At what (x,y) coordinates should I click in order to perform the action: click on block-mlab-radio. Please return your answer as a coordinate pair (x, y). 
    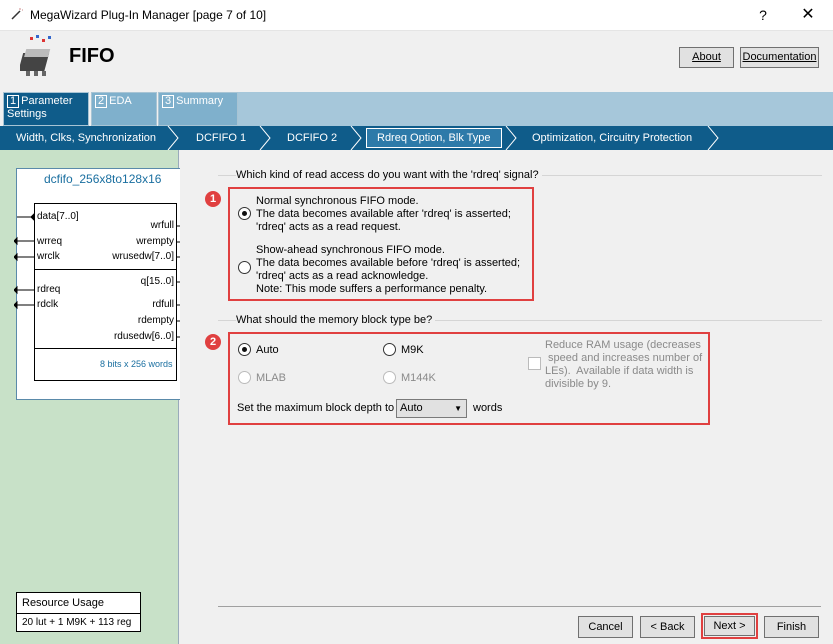
    Looking at the image, I should click on (244, 377).